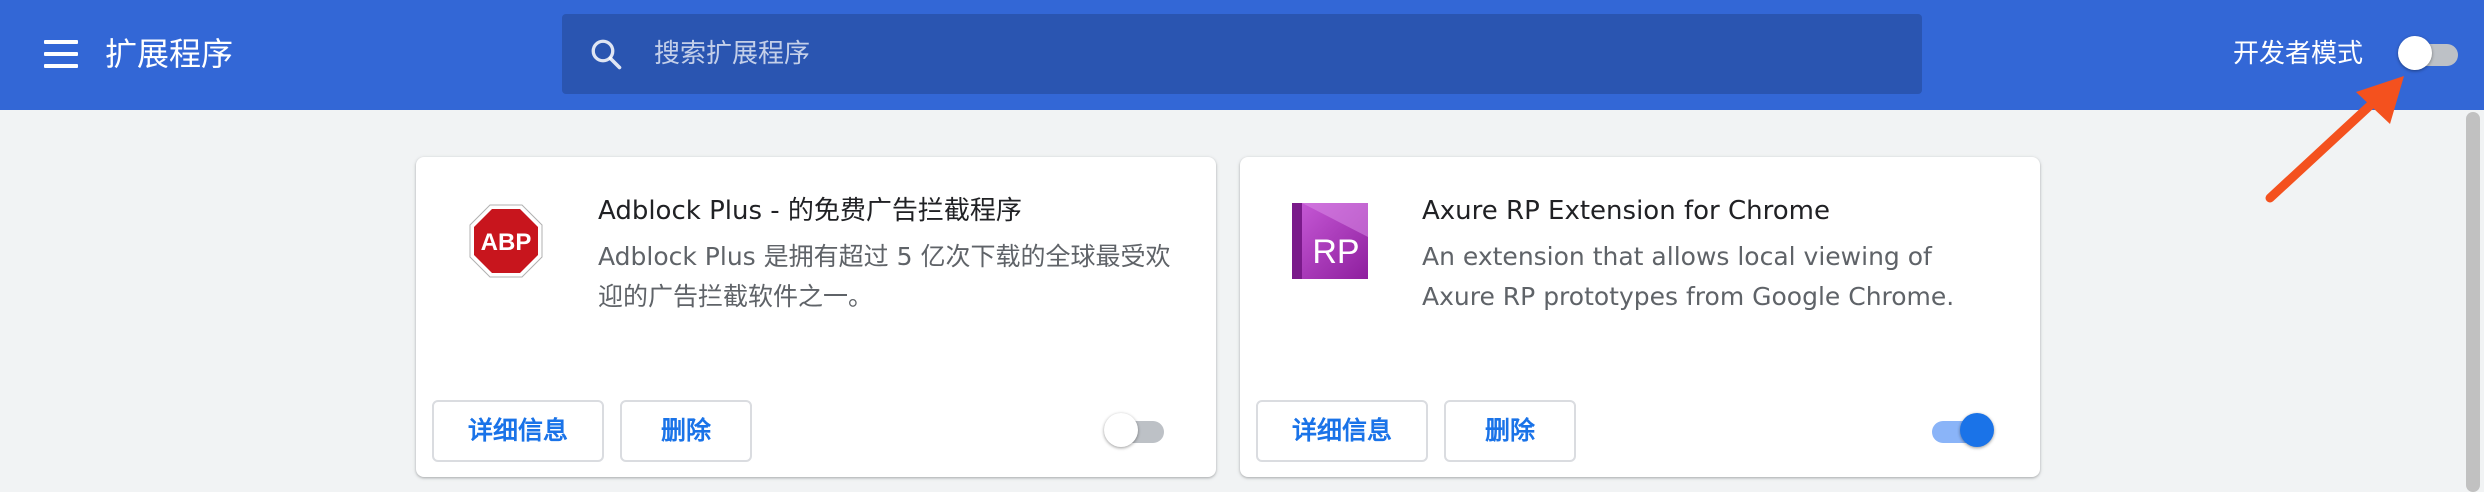 This screenshot has height=492, width=2484. What do you see at coordinates (810, 211) in the screenshot?
I see `extension-name: Adblock Plus - 的免费广告拦截程序` at bounding box center [810, 211].